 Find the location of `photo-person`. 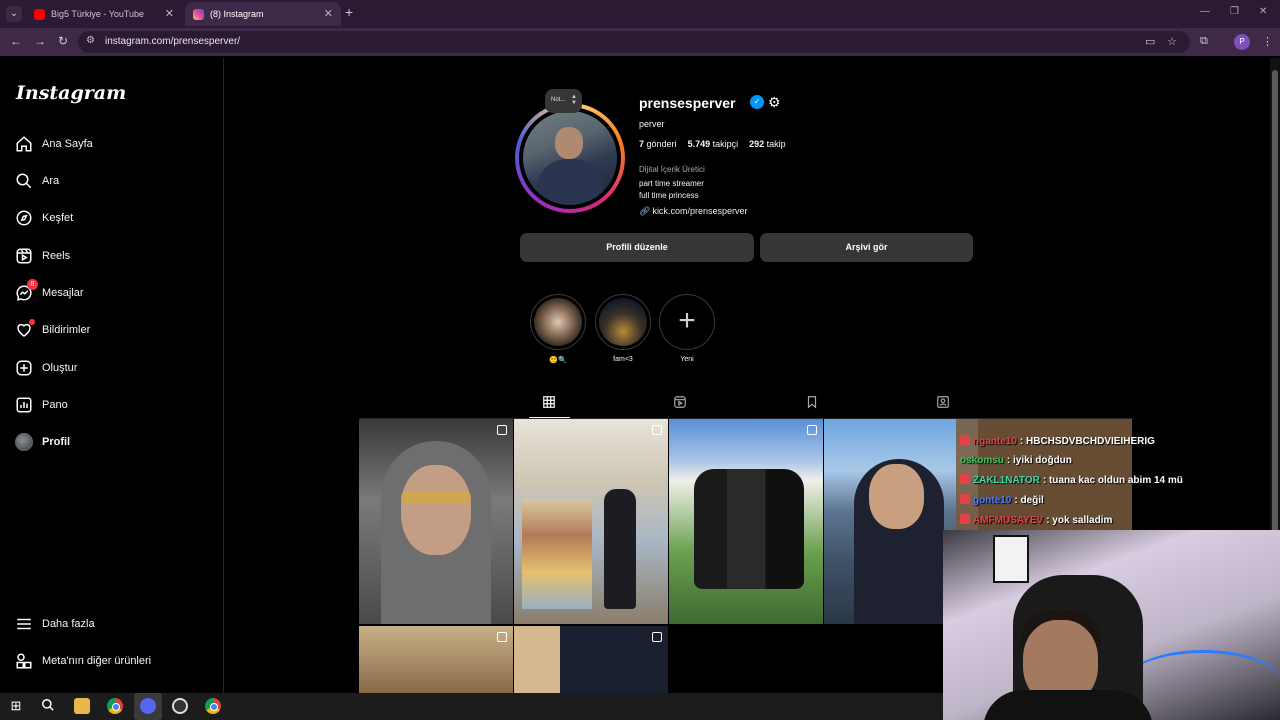

photo-person is located at coordinates (620, 549).